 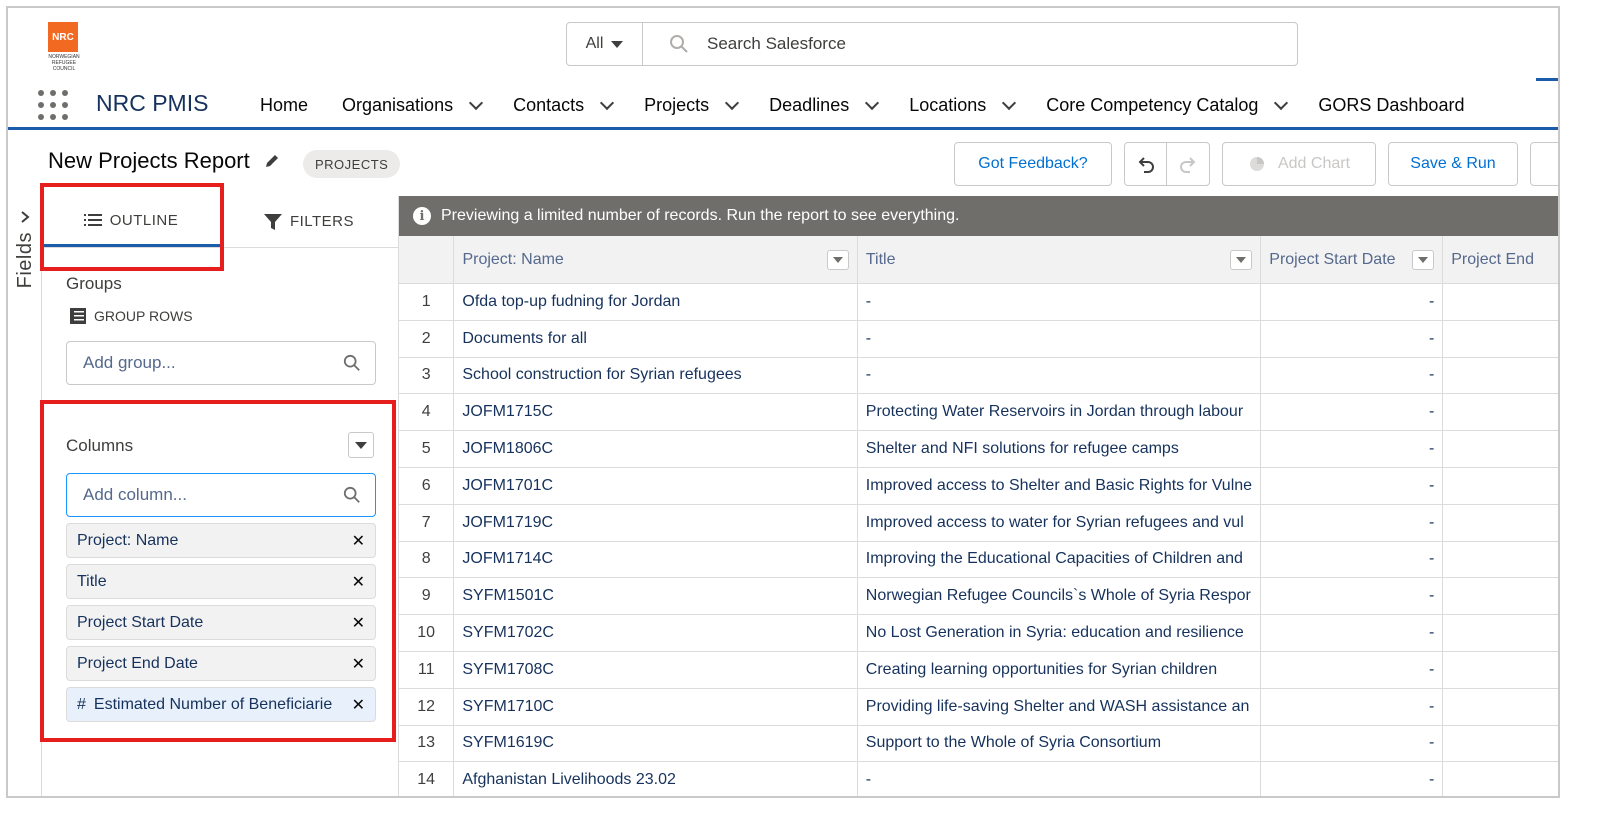 What do you see at coordinates (94, 283) in the screenshot?
I see `groups-heading: Groups` at bounding box center [94, 283].